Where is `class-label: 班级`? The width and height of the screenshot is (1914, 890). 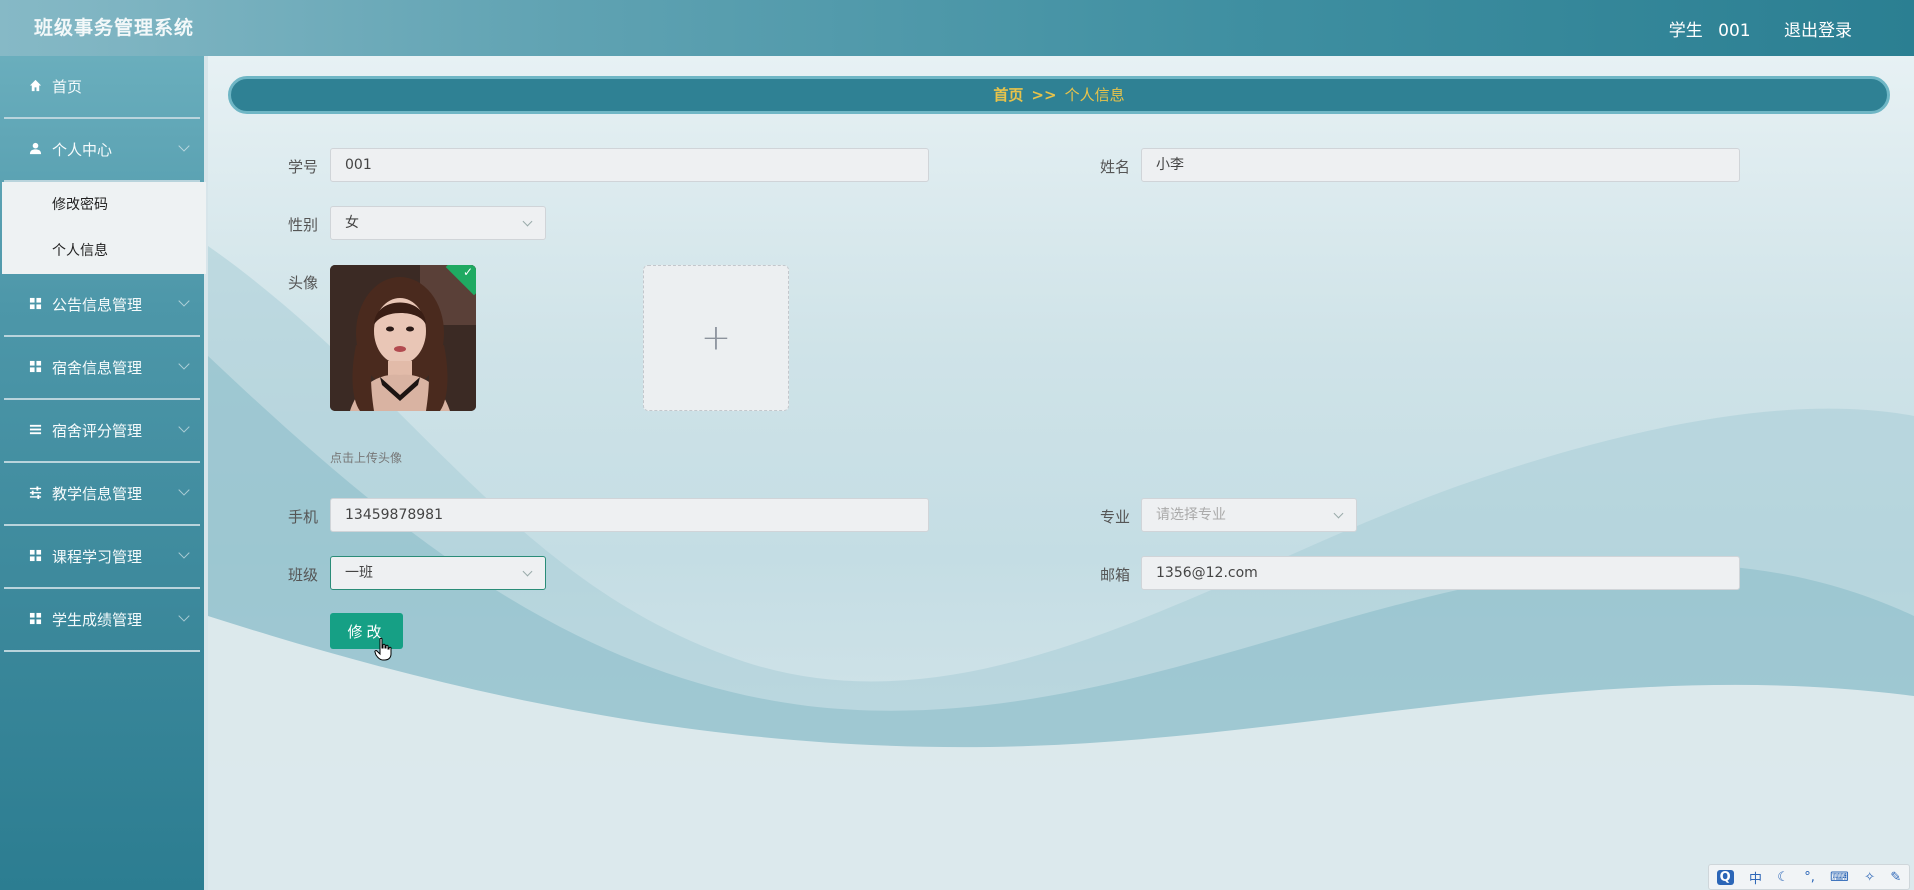 class-label: 班级 is located at coordinates (303, 575).